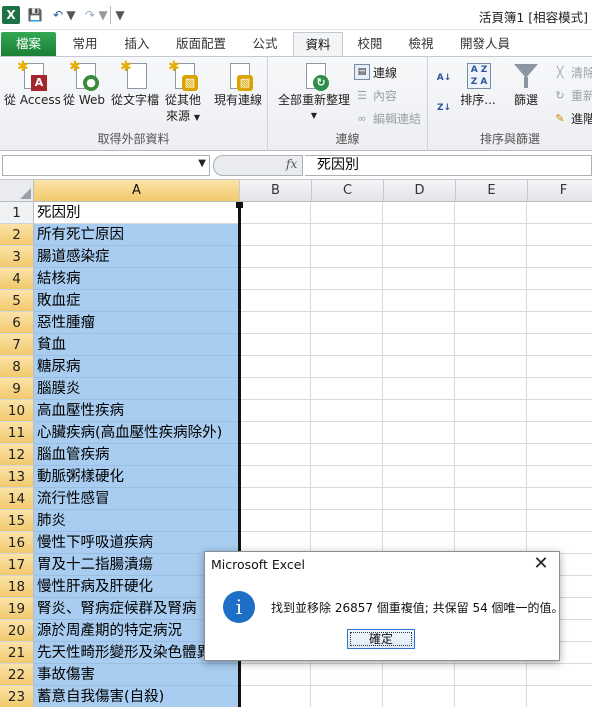 The image size is (592, 707). What do you see at coordinates (314, 115) in the screenshot?
I see `refresh-dropdown-icon: ▼` at bounding box center [314, 115].